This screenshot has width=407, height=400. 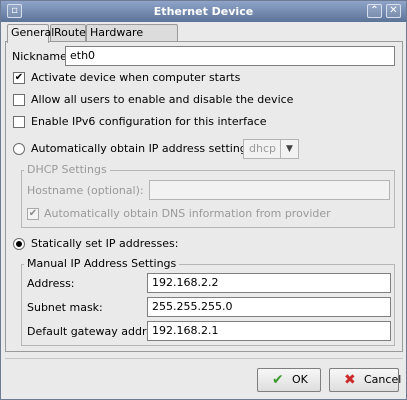 What do you see at coordinates (289, 380) in the screenshot?
I see `ok-button: ✔ OK` at bounding box center [289, 380].